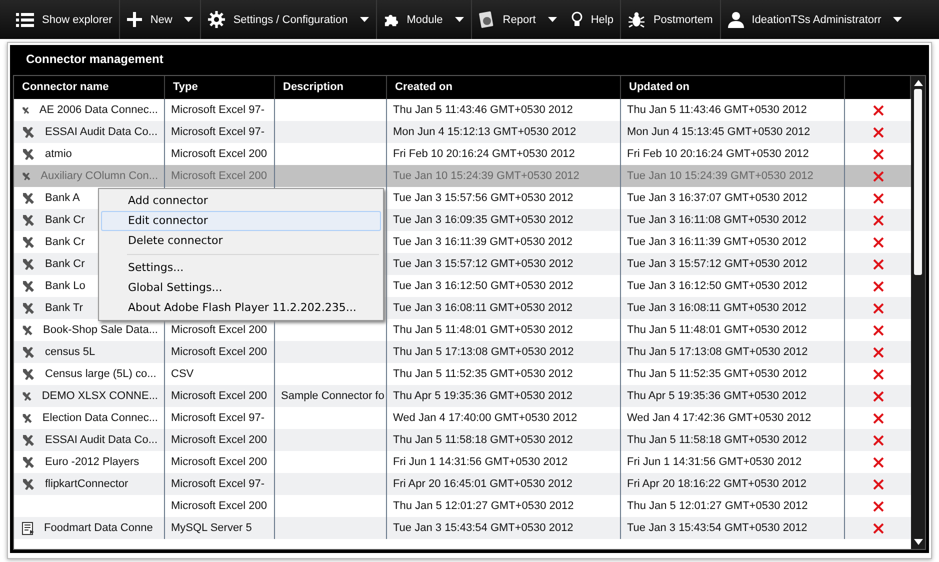  I want to click on table-cell: flipkartConnector, so click(86, 484).